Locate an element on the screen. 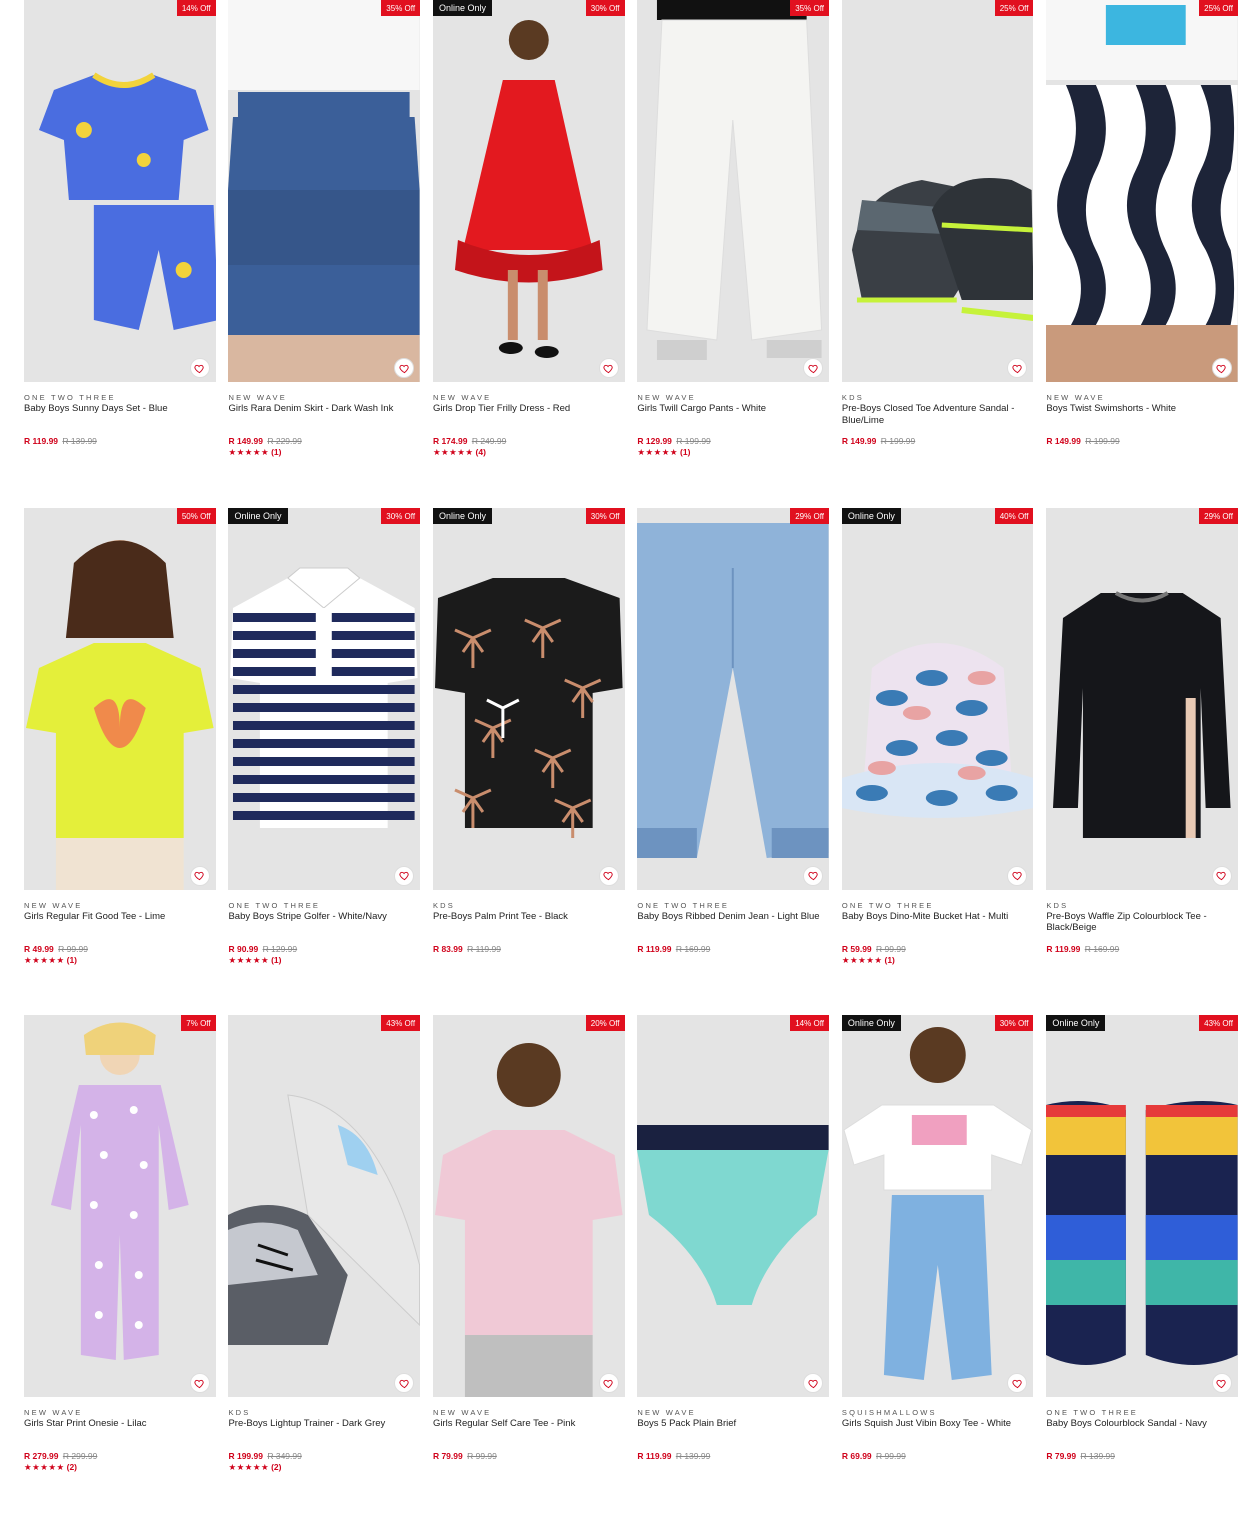 The width and height of the screenshot is (1250, 1523). product-image: Online Only 43% Off is located at coordinates (1142, 1206).